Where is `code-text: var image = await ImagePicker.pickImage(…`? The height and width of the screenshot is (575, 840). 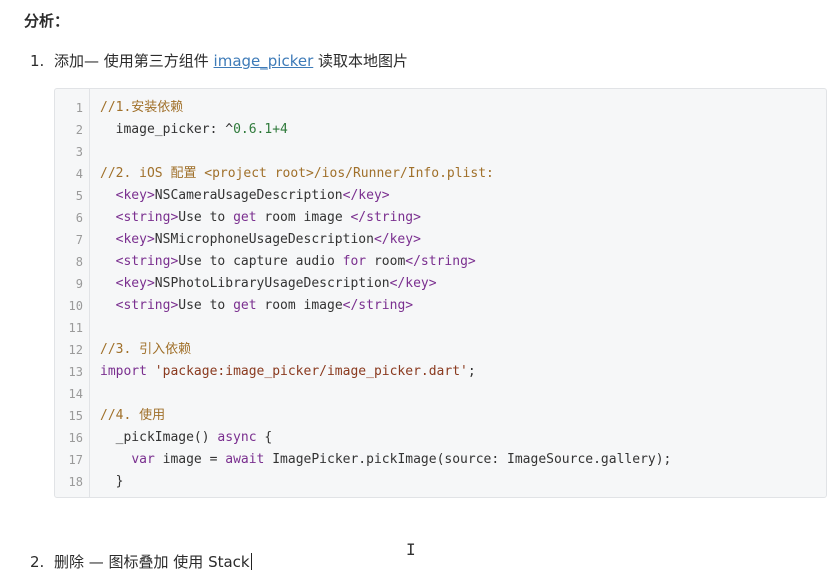 code-text: var image = await ImagePicker.pickImage(… is located at coordinates (401, 459).